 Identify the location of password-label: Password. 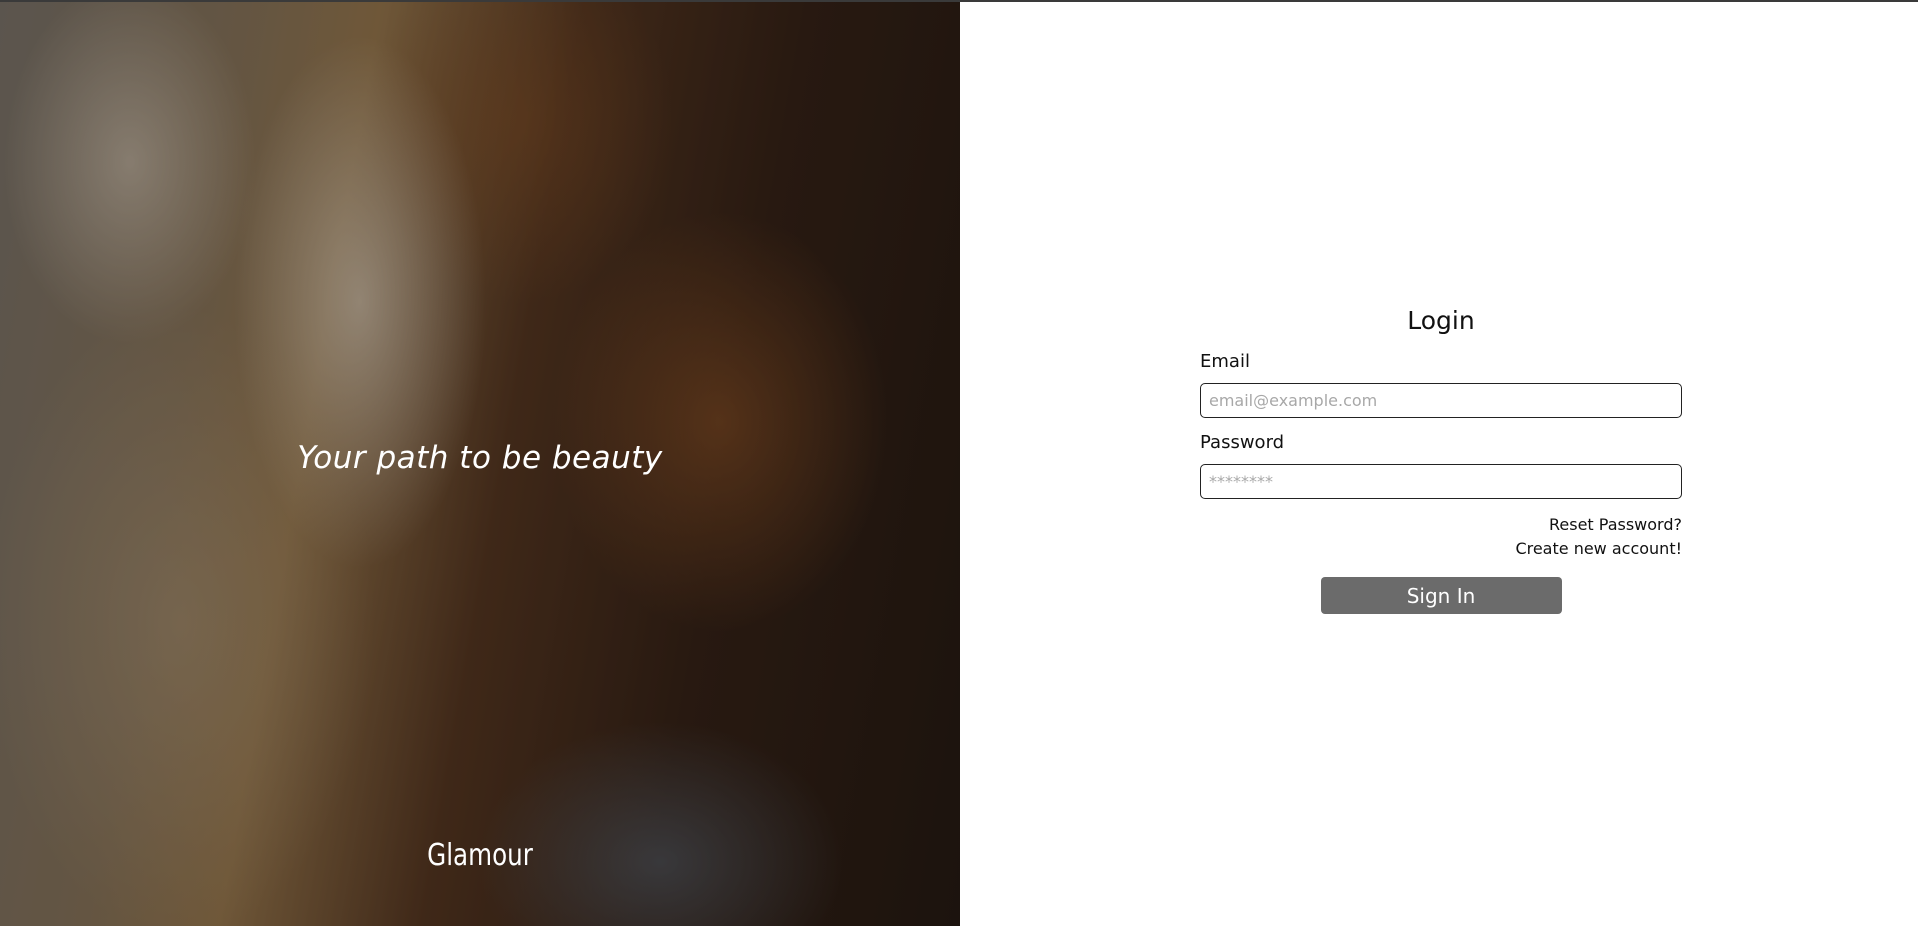
(1242, 442).